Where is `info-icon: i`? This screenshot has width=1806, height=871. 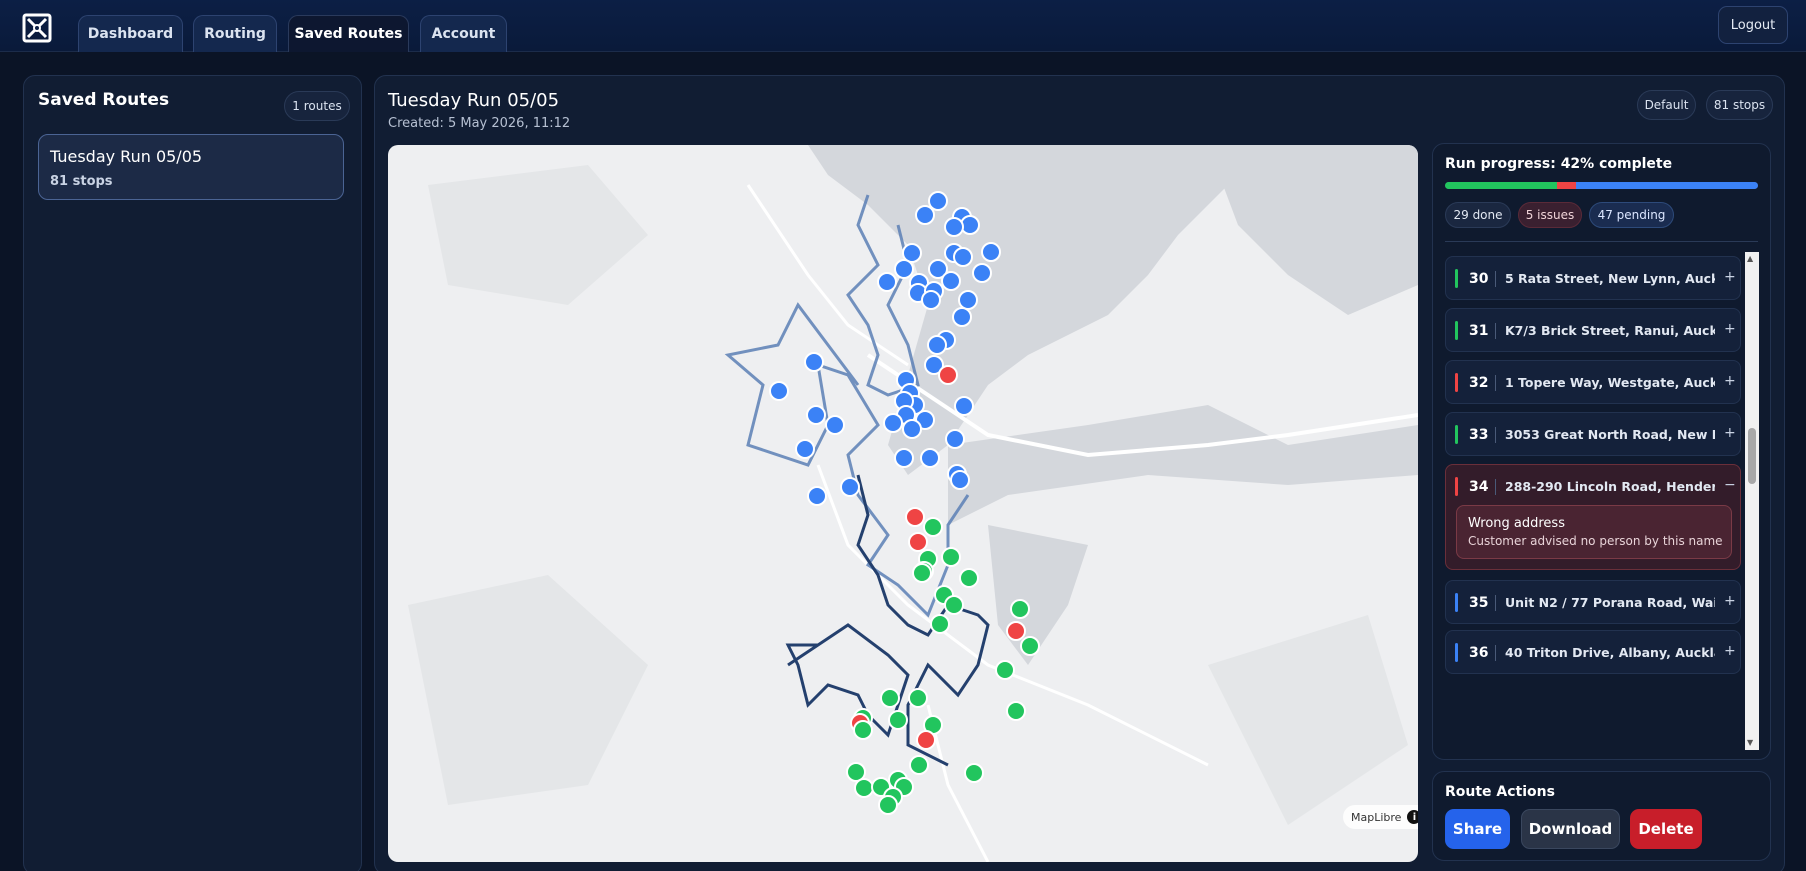
info-icon: i is located at coordinates (1412, 817).